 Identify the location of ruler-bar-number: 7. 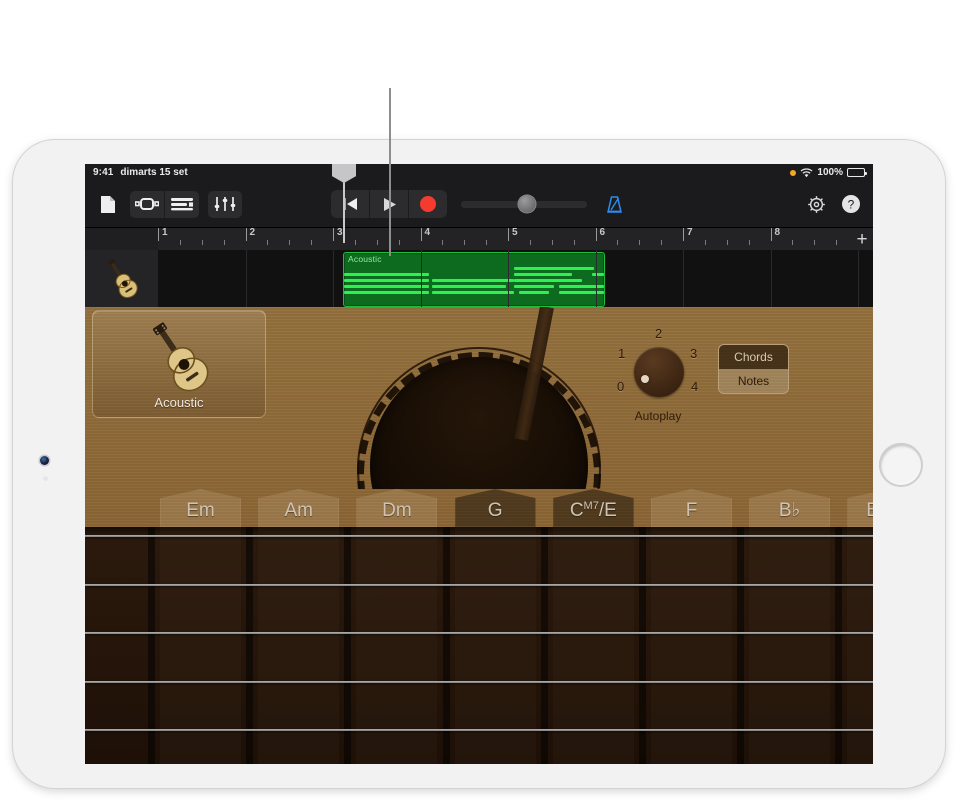
(690, 233).